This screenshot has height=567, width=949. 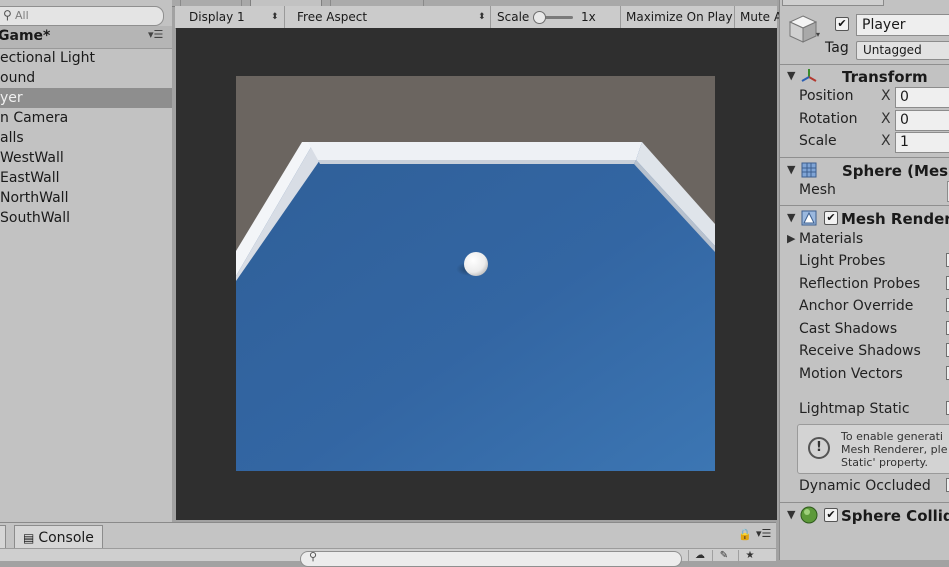 I want to click on scale-x-field: 1, so click(x=922, y=142).